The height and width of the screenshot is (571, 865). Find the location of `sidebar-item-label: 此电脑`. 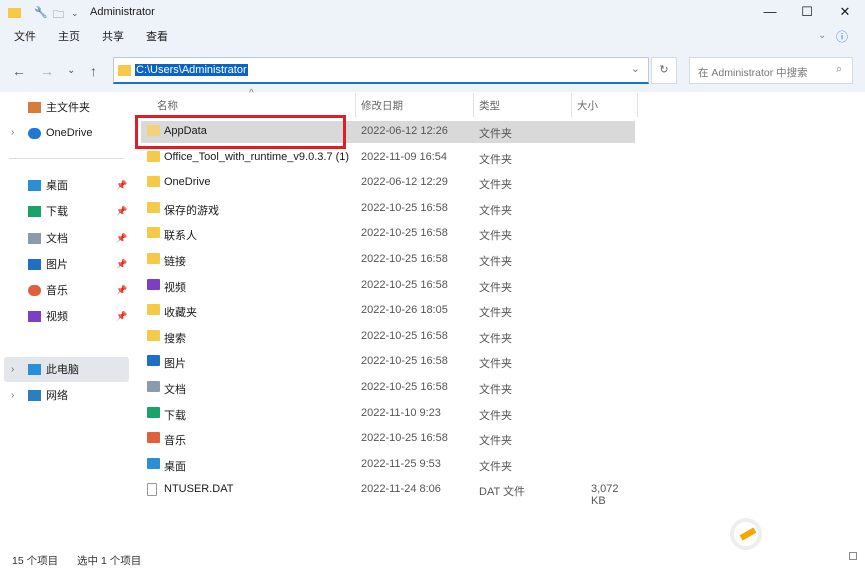

sidebar-item-label: 此电脑 is located at coordinates (62, 370).